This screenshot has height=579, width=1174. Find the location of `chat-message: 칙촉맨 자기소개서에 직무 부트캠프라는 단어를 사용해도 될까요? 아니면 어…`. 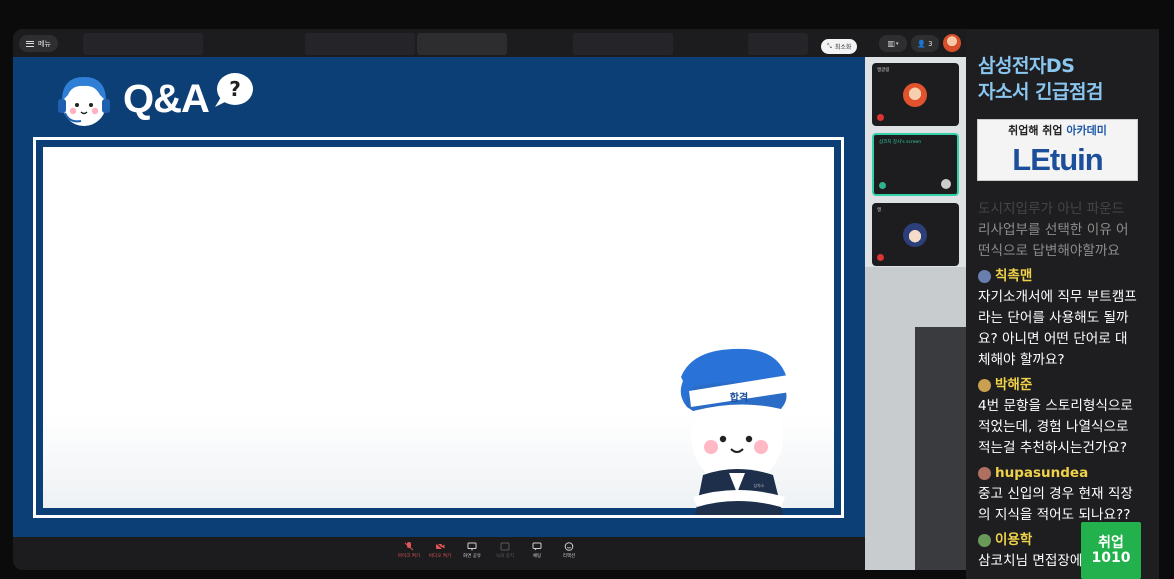

chat-message: 칙촉맨 자기소개서에 직무 부트캠프라는 단어를 사용해도 될까요? 아니면 어… is located at coordinates (1059, 318).